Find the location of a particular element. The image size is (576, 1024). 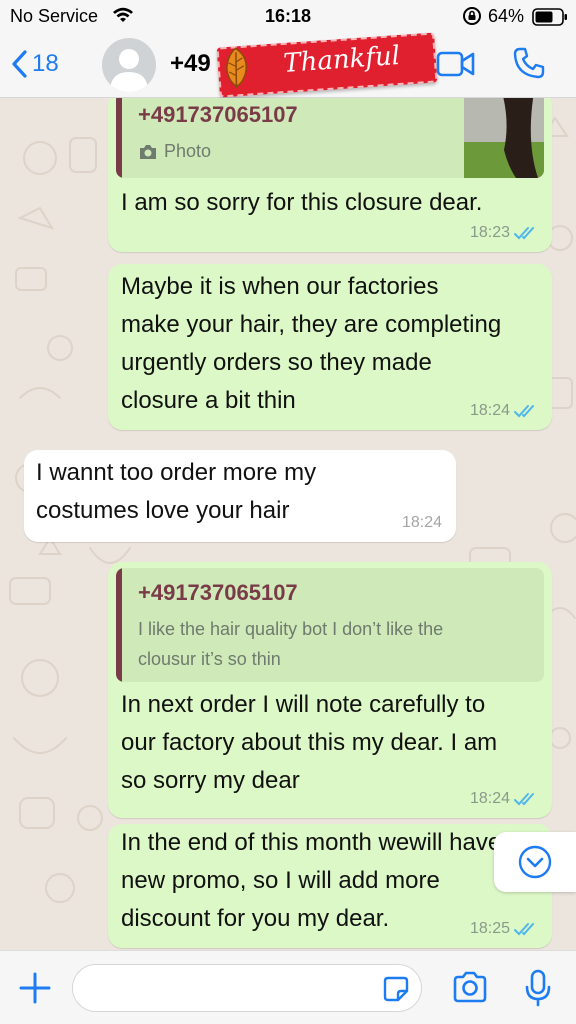

microphone-button is located at coordinates (538, 990).